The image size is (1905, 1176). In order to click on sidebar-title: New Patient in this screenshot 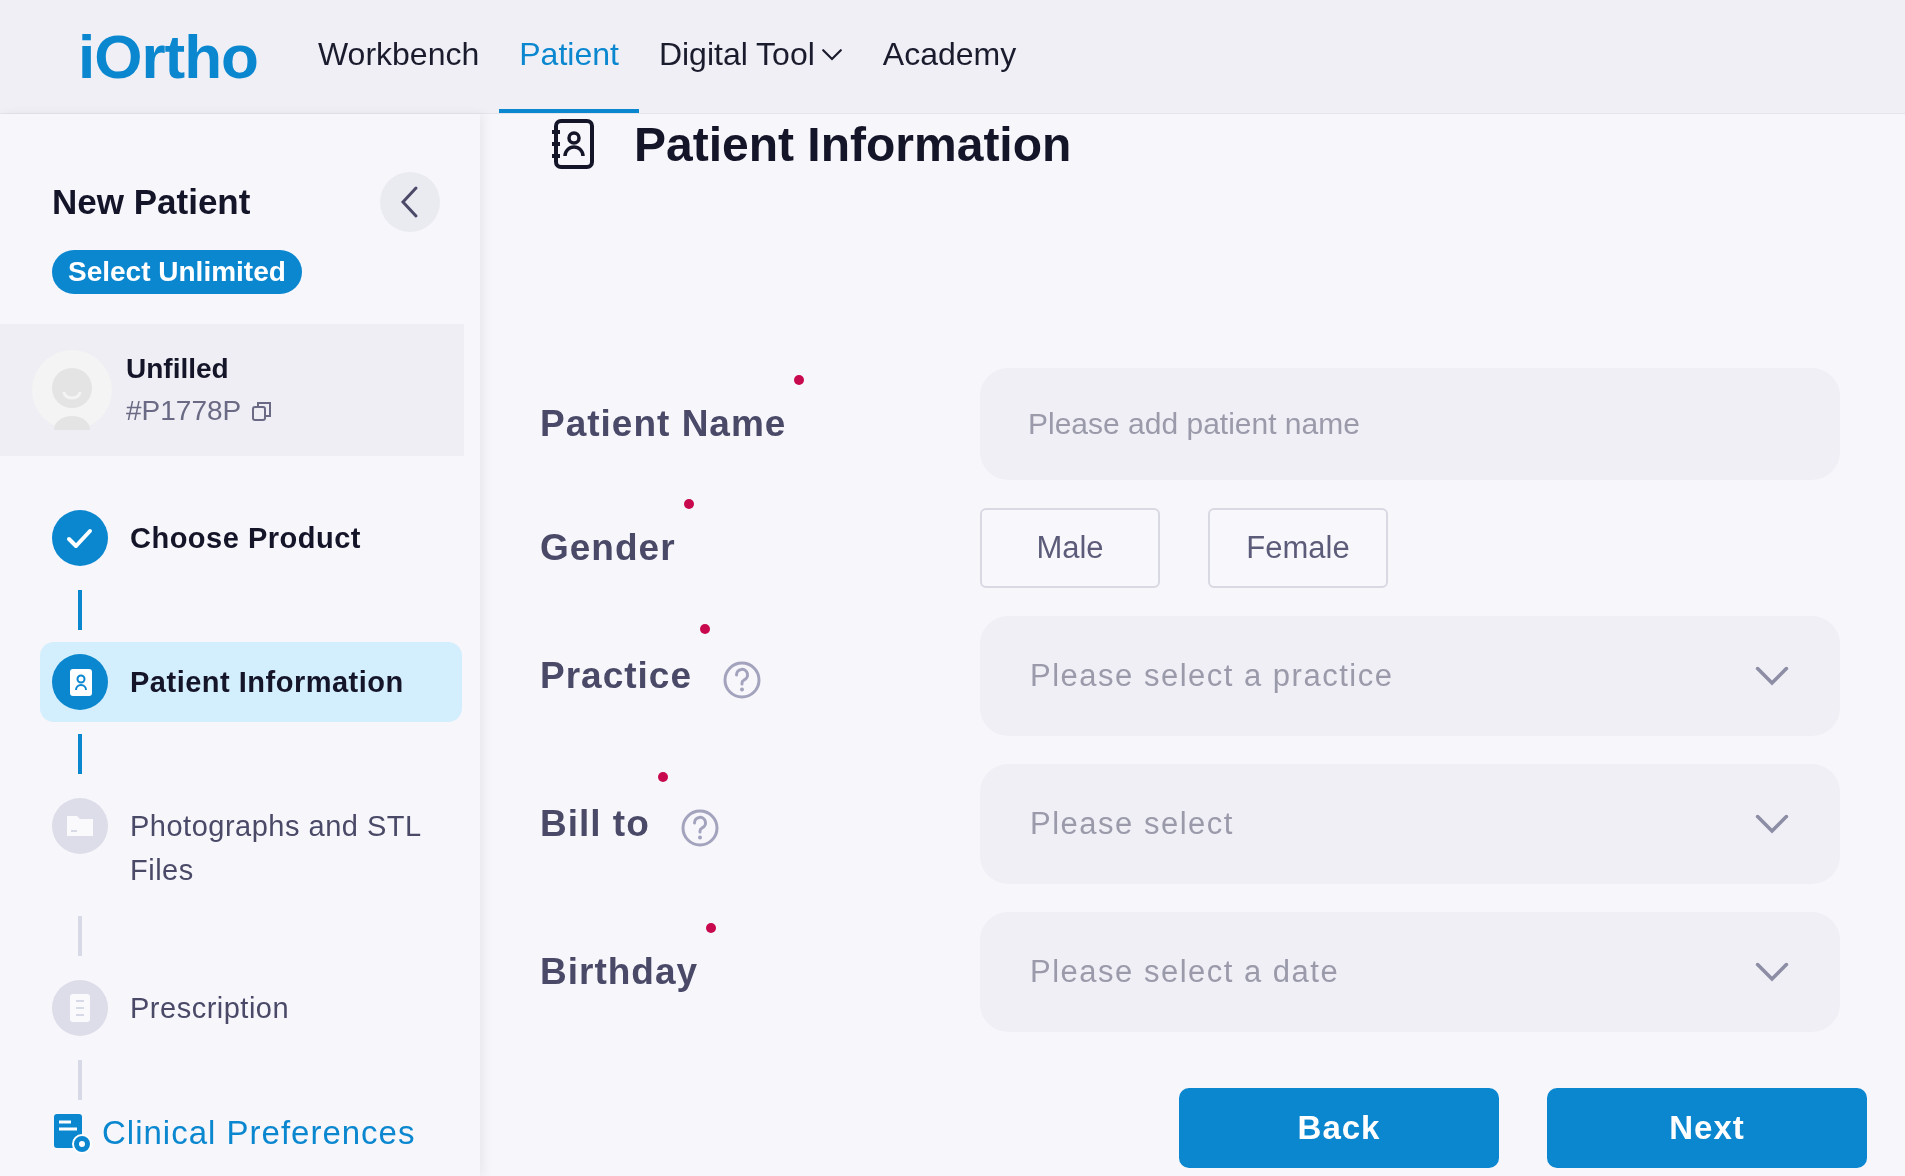, I will do `click(151, 202)`.